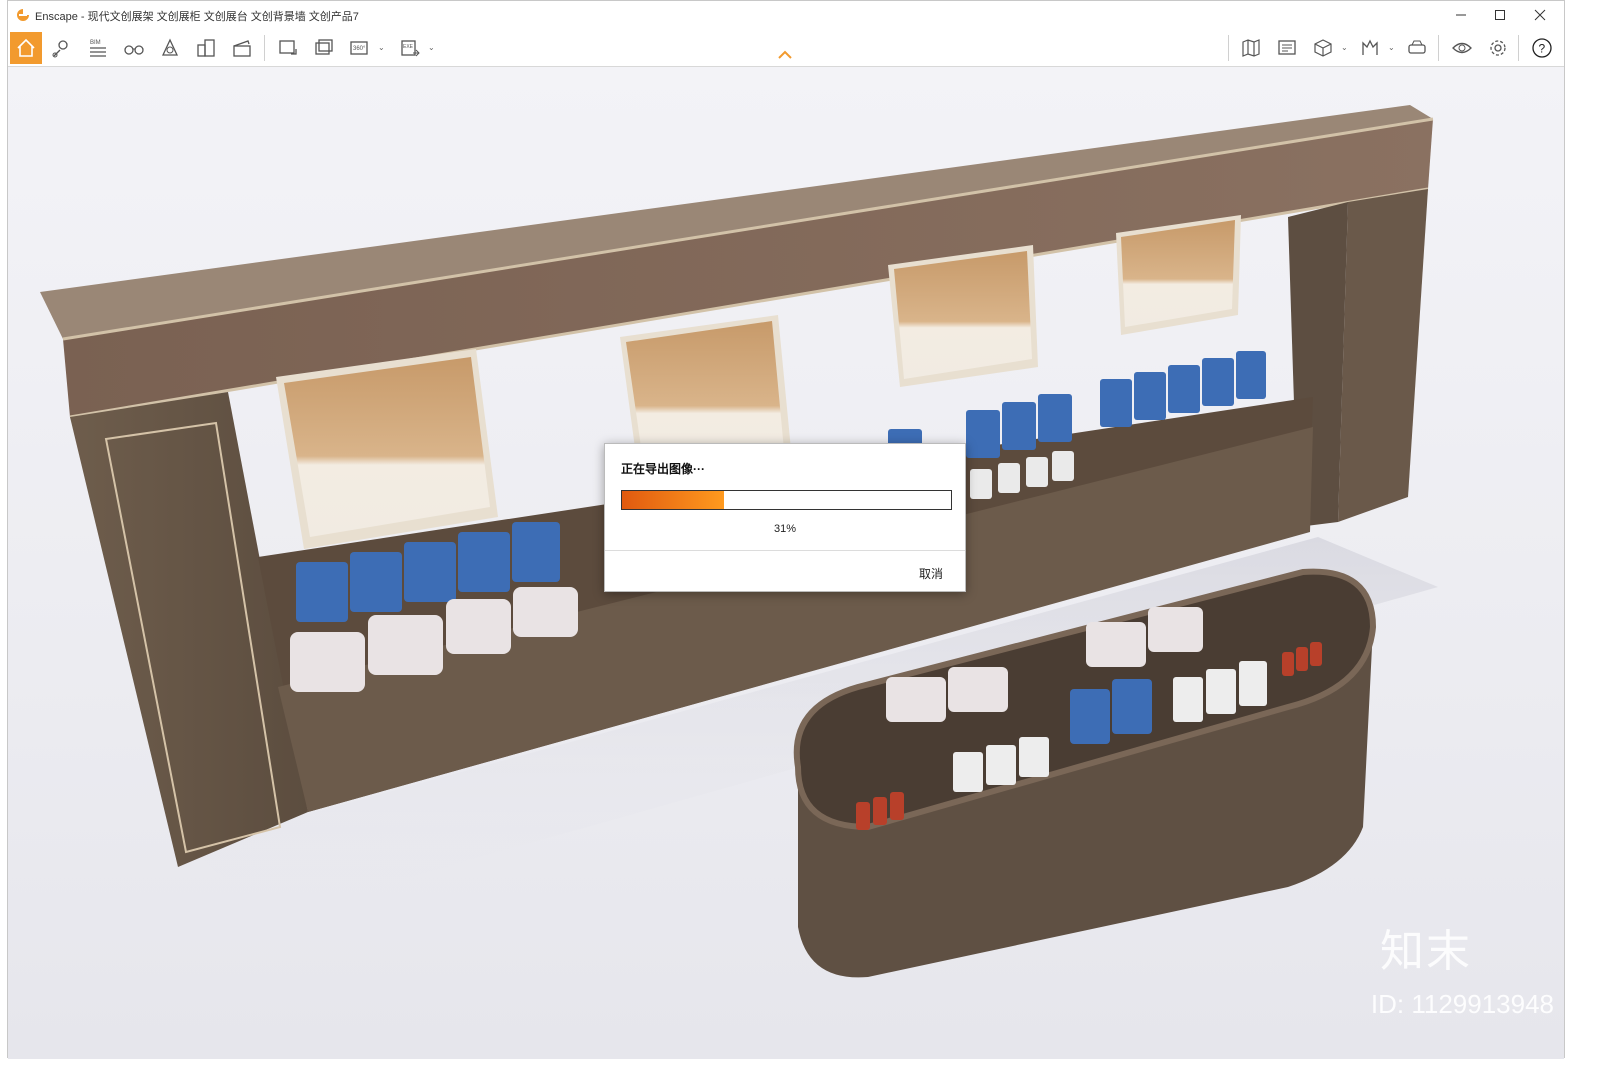 The width and height of the screenshot is (1600, 1065). I want to click on vr-icon, so click(1370, 47).